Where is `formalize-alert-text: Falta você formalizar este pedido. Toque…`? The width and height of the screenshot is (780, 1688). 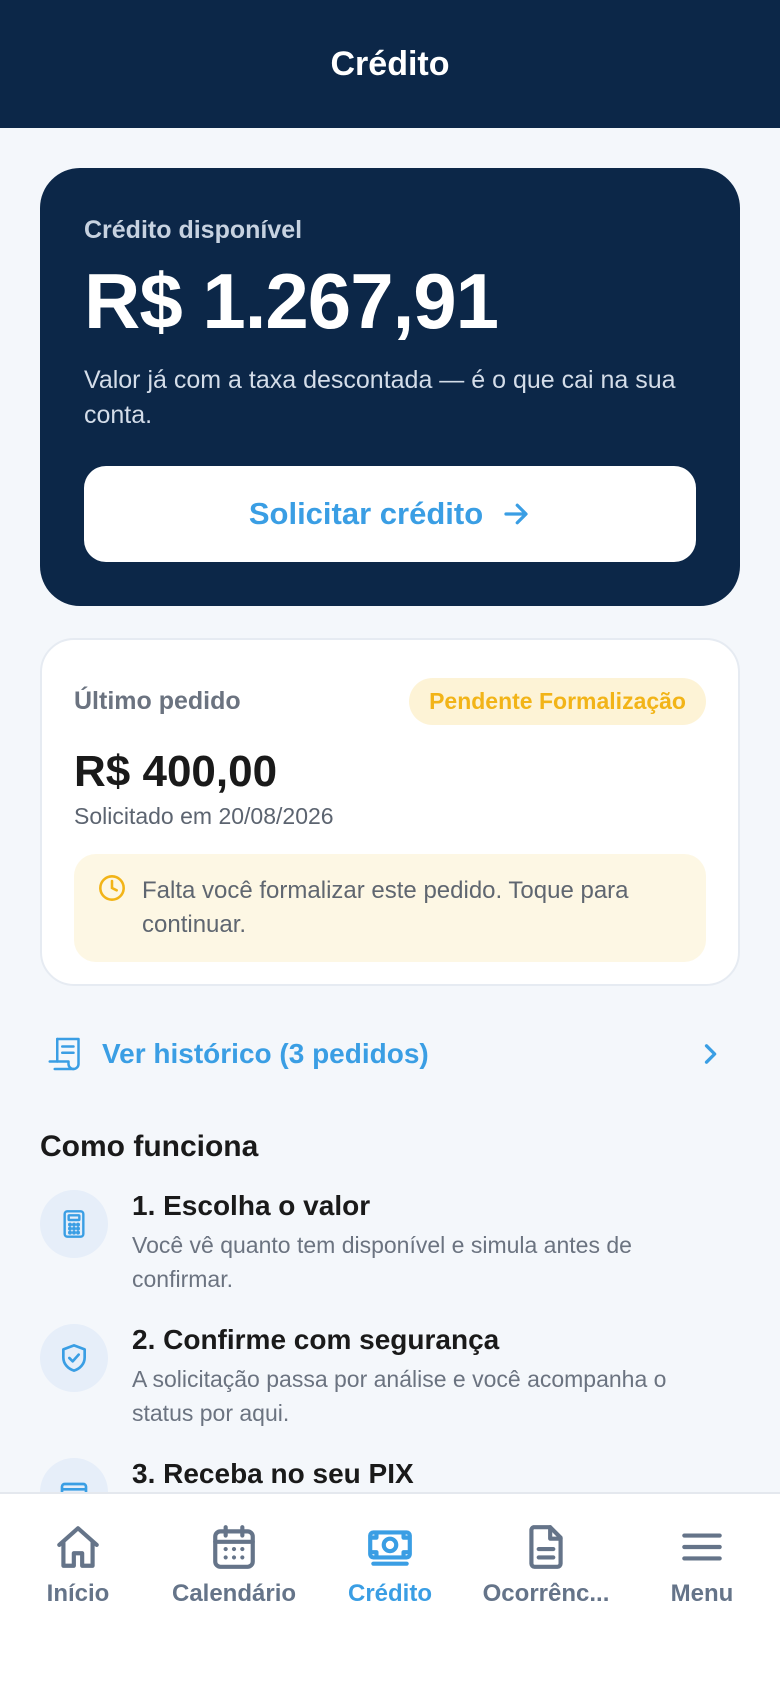
formalize-alert-text: Falta você formalizar este pedido. Toque… is located at coordinates (385, 907).